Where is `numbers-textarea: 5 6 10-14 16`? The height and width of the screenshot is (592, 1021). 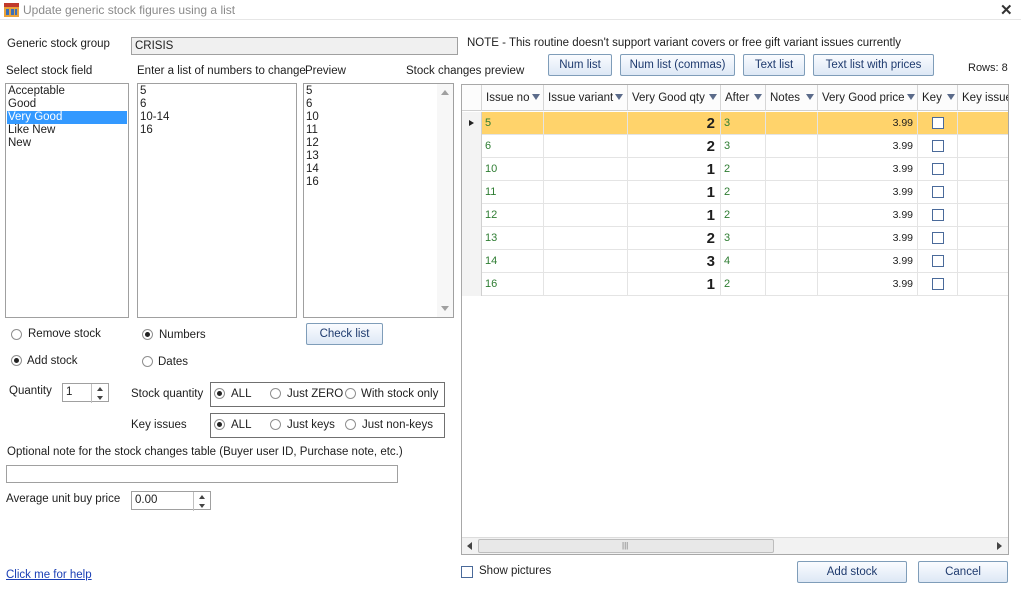
numbers-textarea: 5 6 10-14 16 is located at coordinates (217, 200).